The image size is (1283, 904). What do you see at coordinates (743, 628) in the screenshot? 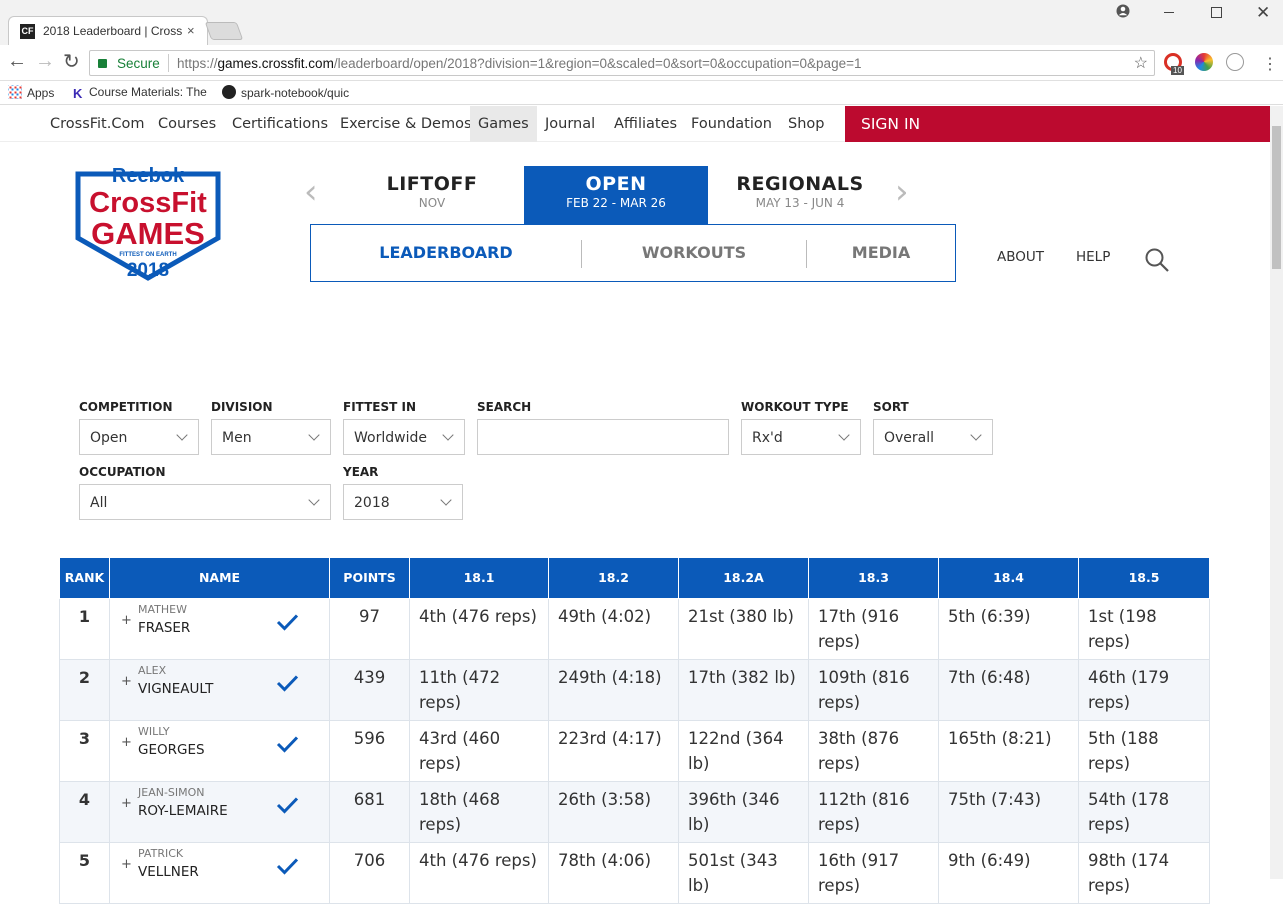
I see `score-cell: 21st (380 lb)` at bounding box center [743, 628].